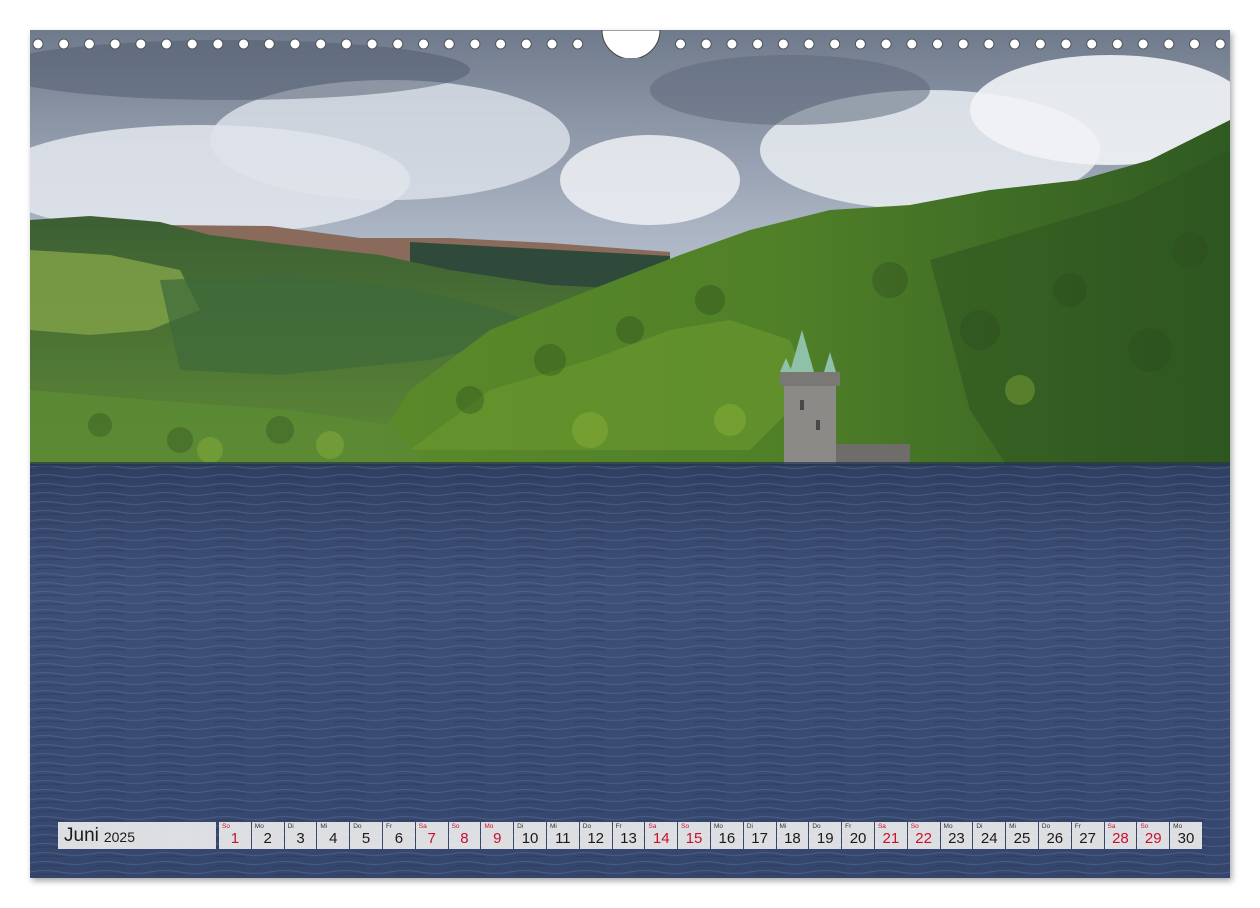  What do you see at coordinates (398, 835) in the screenshot?
I see `day-cell: Fr 6` at bounding box center [398, 835].